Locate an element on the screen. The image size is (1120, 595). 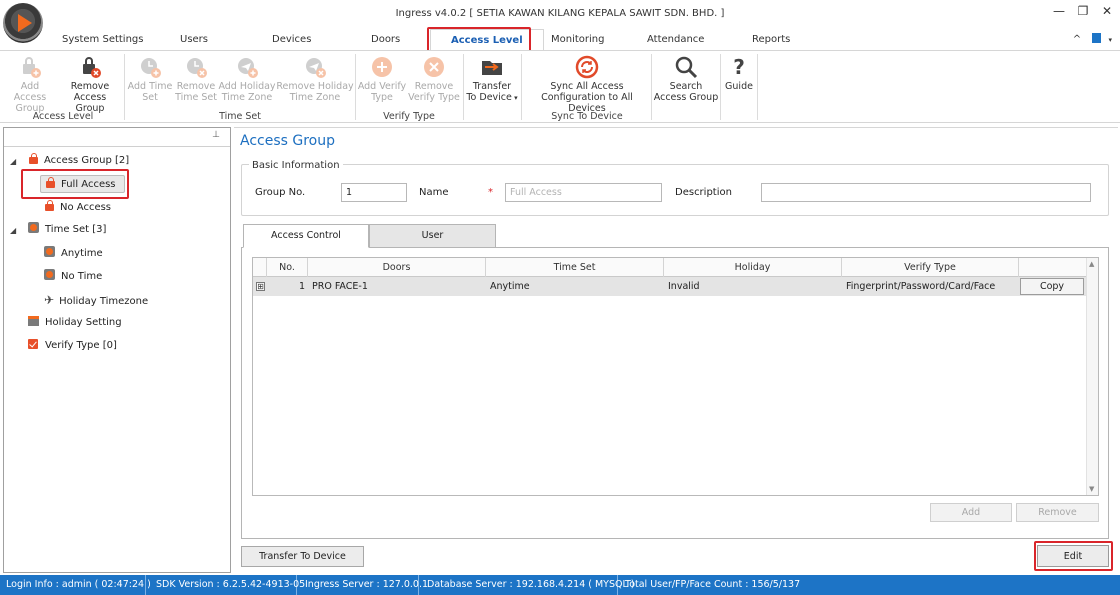
cell-no: 1 is located at coordinates (301, 286).